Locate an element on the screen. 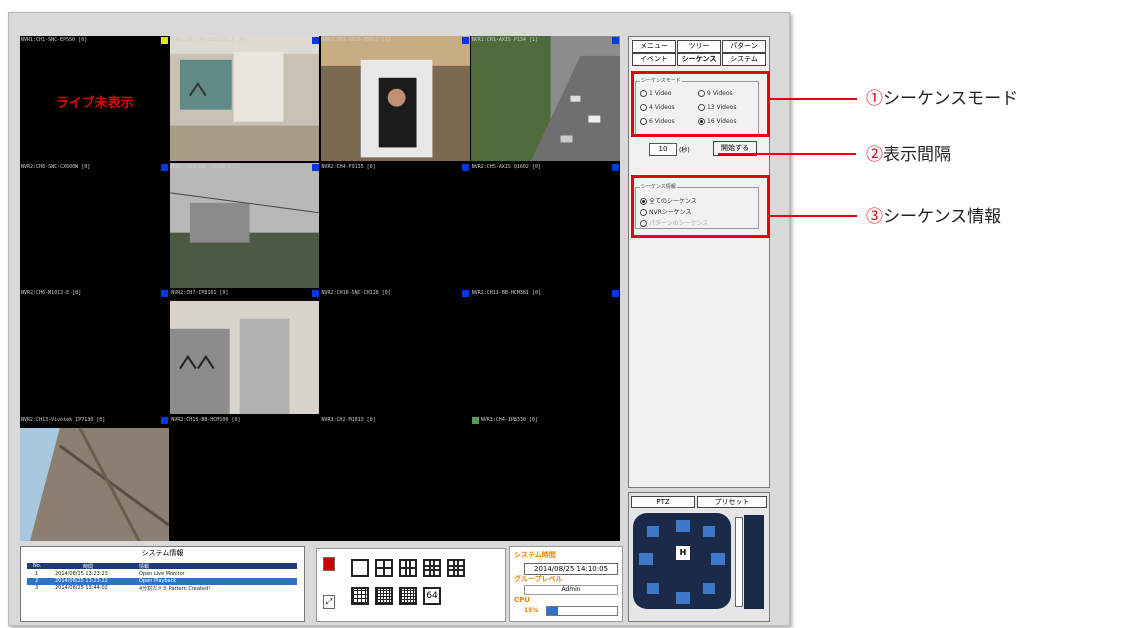 Image resolution: width=1123 pixels, height=628 pixels. tab-event: イベント is located at coordinates (654, 59).